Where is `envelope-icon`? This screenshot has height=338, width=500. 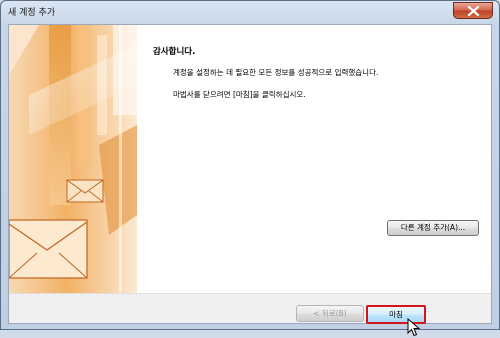
envelope-icon is located at coordinates (85, 191).